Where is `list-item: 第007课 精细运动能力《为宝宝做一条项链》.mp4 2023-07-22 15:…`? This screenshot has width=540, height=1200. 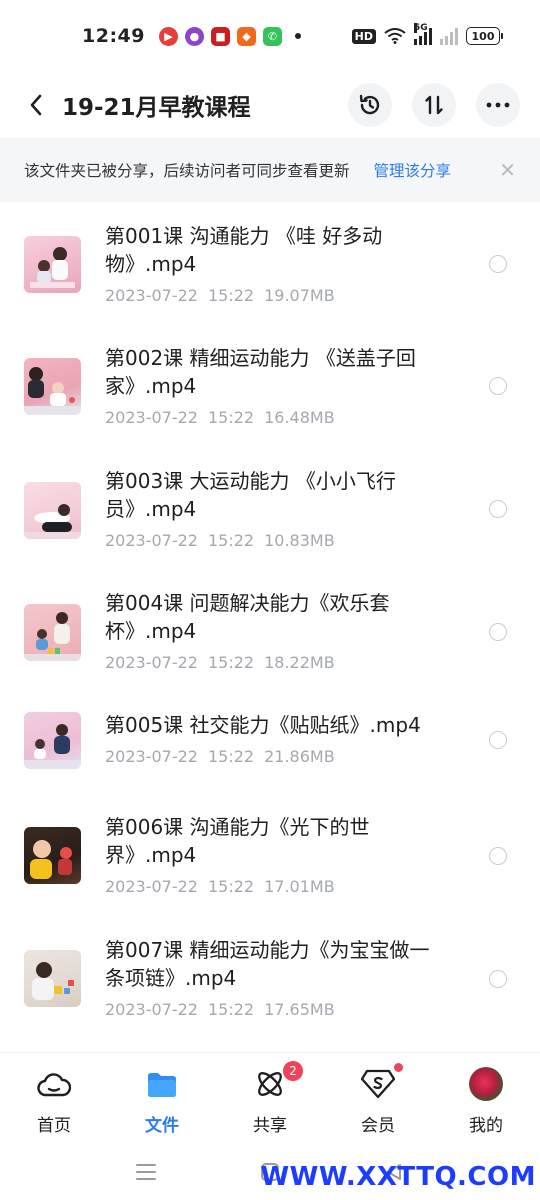
list-item: 第007课 精细运动能力《为宝宝做一条项链》.mp4 2023-07-22 15:… is located at coordinates (270, 980).